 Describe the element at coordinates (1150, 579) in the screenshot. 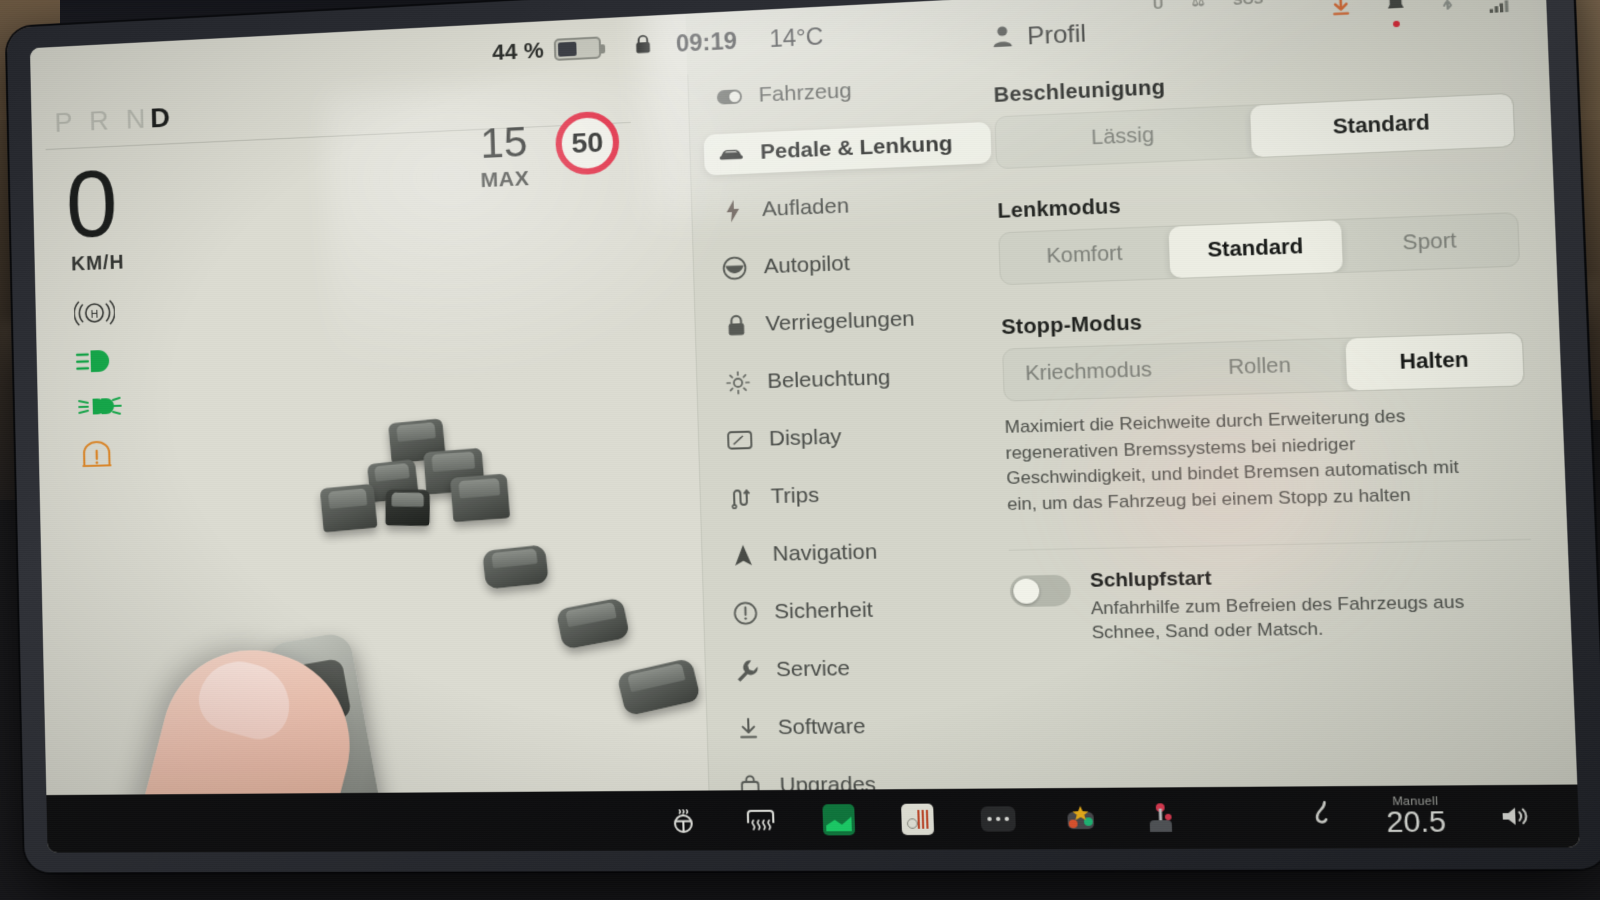

I see `slip-start-title: Schlupfstart` at that location.